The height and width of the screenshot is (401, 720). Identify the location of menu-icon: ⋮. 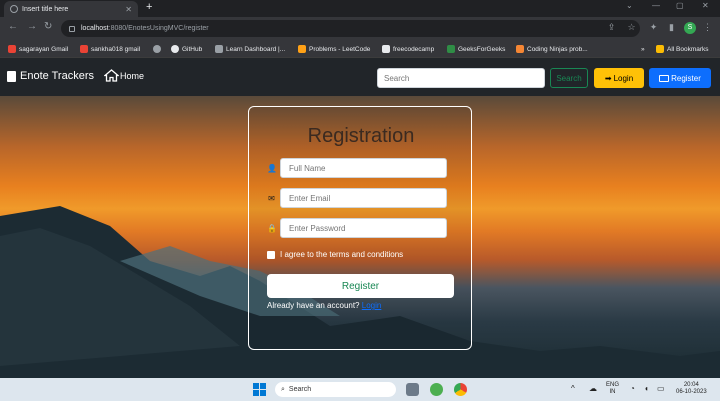
(707, 27).